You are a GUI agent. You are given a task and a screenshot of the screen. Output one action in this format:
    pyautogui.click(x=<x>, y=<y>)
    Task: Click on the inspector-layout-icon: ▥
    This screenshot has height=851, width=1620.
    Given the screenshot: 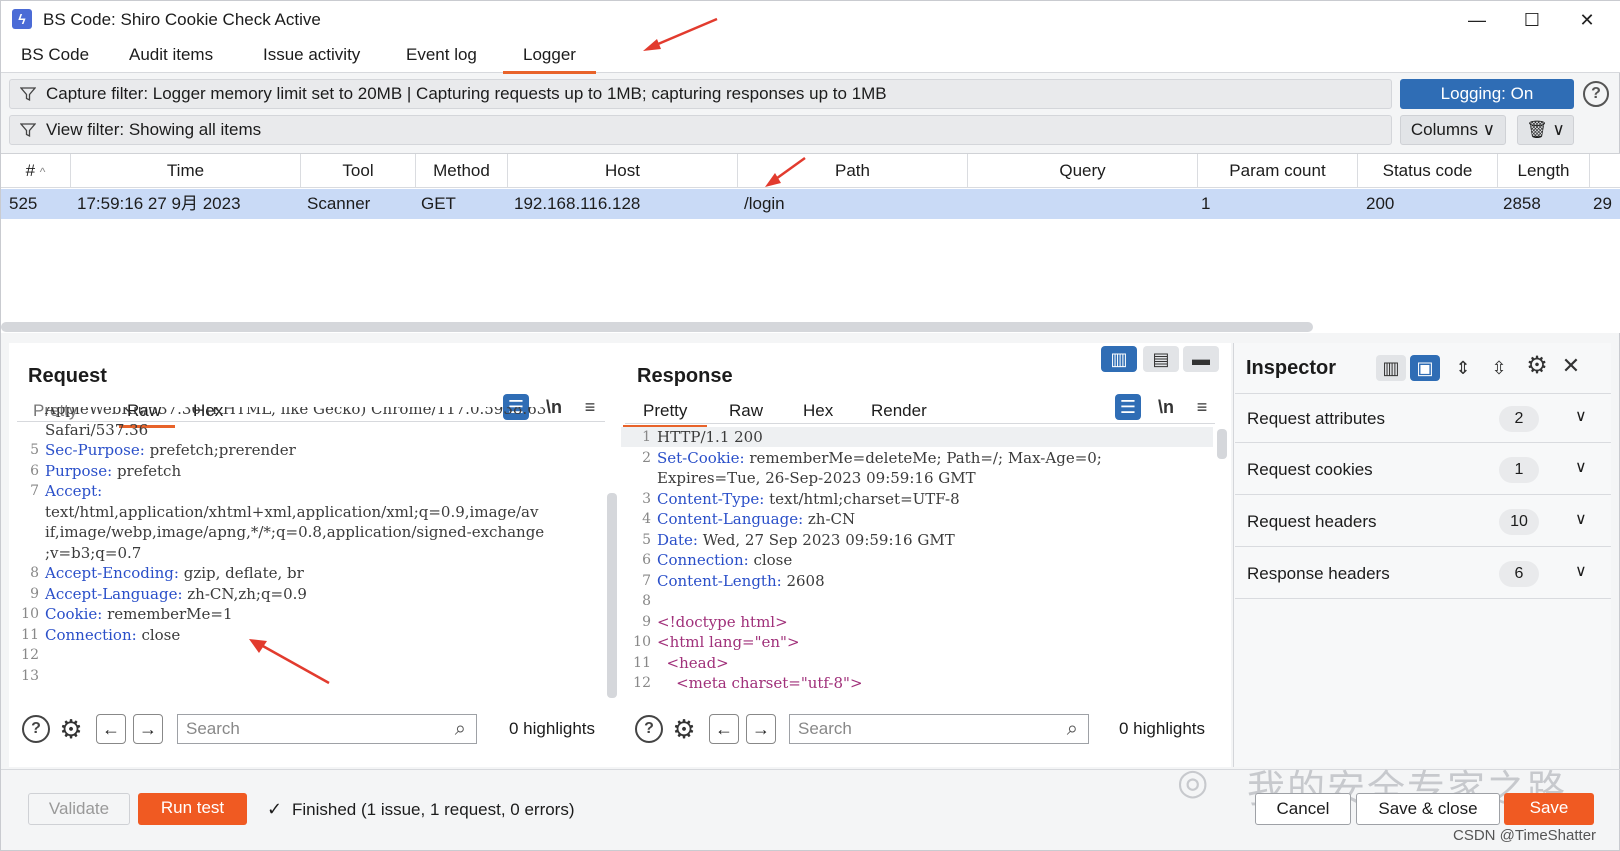 What is the action you would take?
    pyautogui.click(x=1391, y=368)
    